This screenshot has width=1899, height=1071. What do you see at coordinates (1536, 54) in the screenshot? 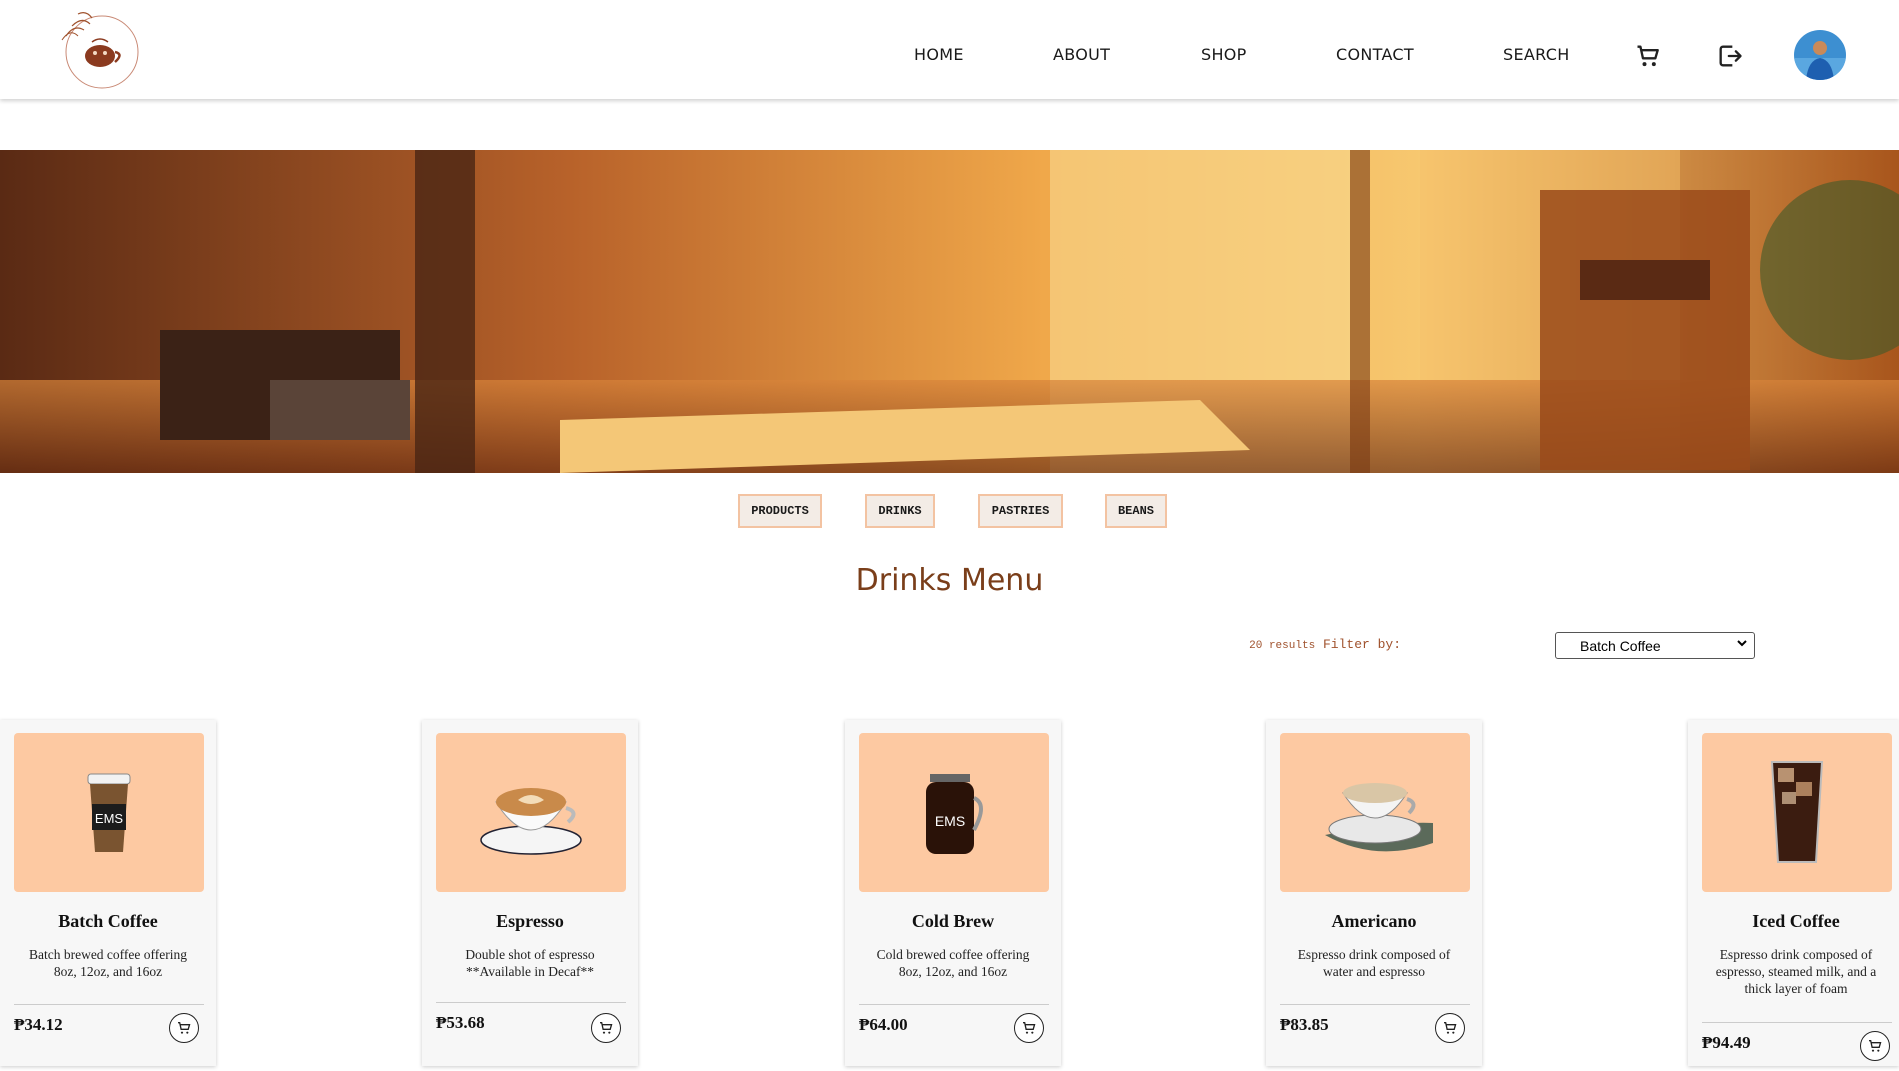
I see `nav-search: SEARCH` at bounding box center [1536, 54].